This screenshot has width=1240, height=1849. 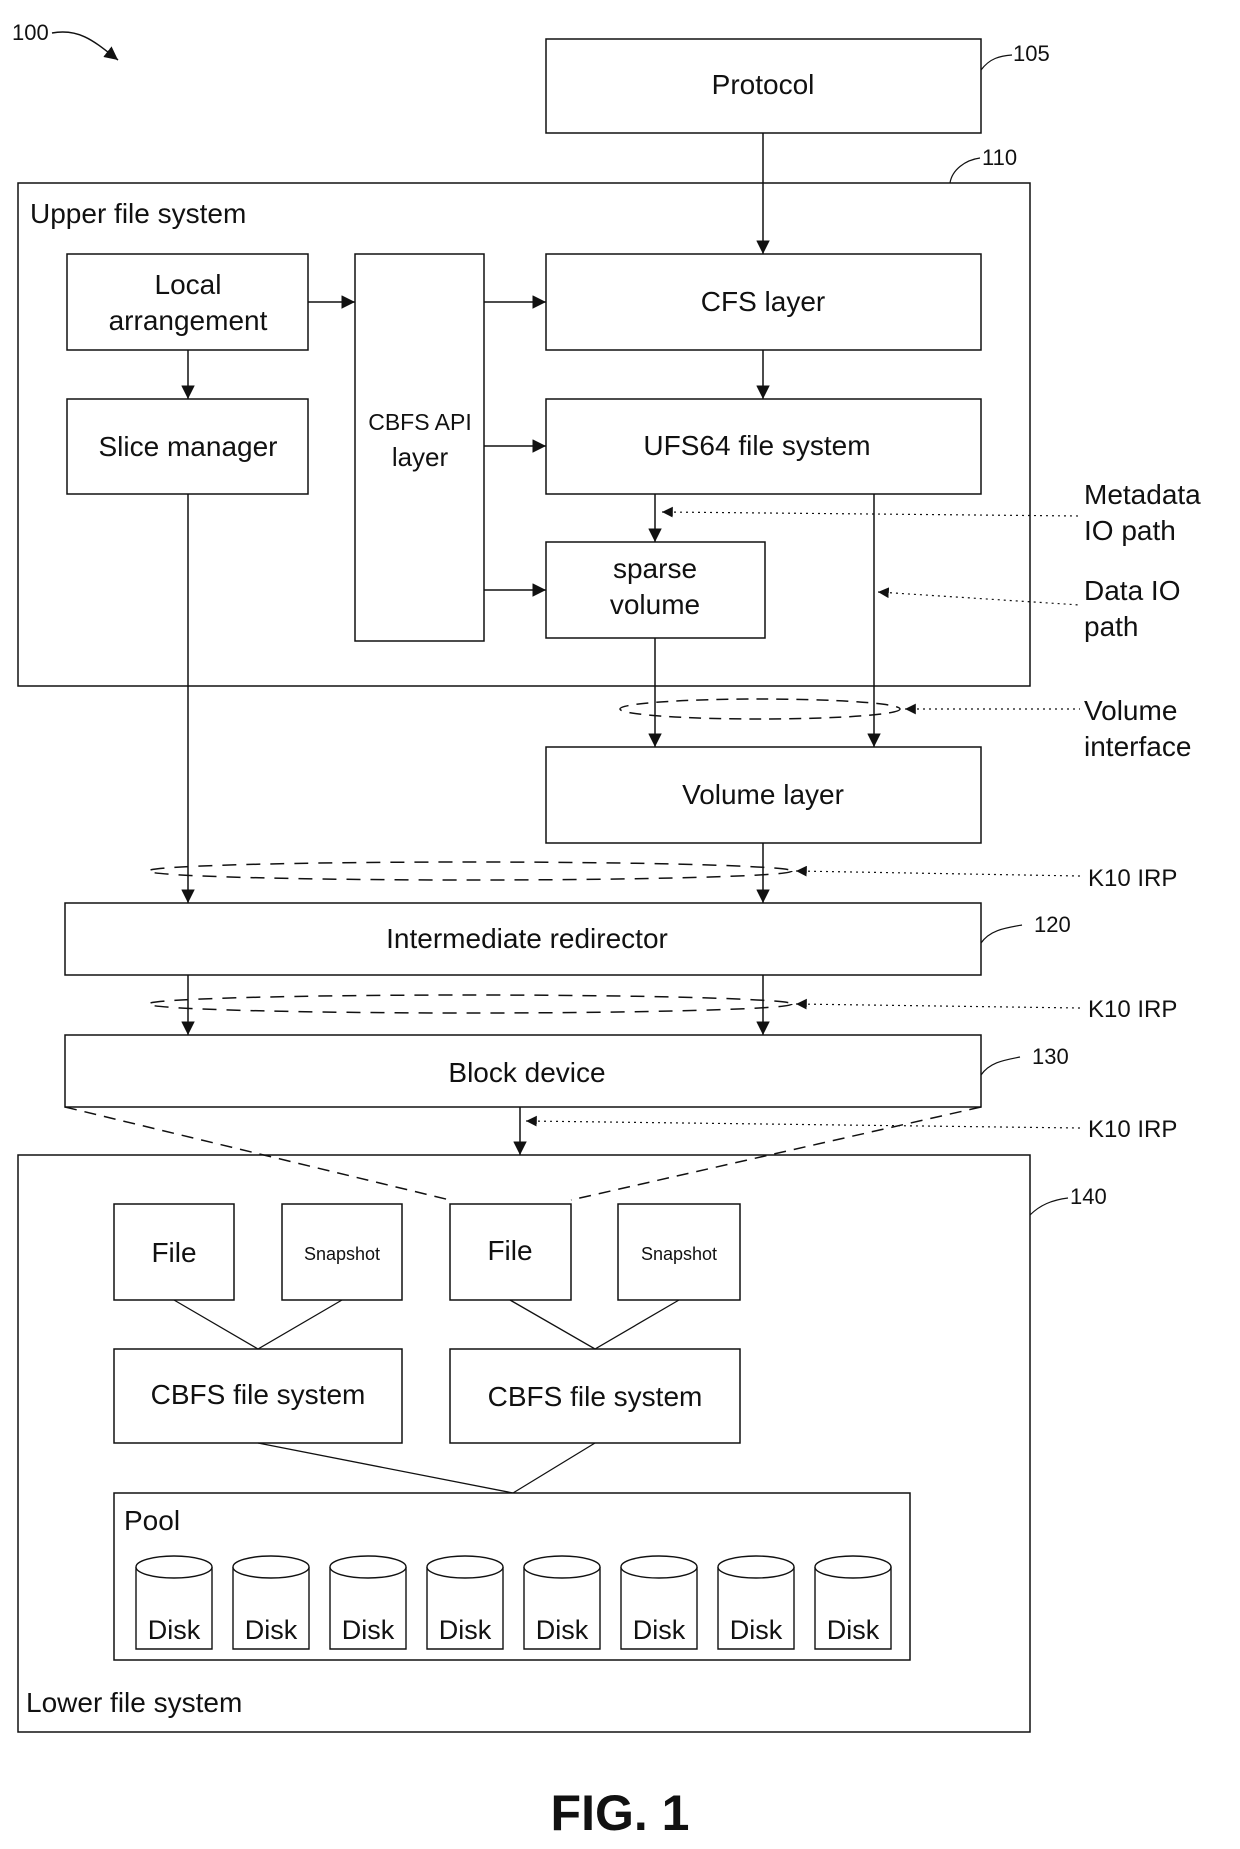 I want to click on intermediate-redirector-label: Intermediate redirector, so click(x=527, y=938).